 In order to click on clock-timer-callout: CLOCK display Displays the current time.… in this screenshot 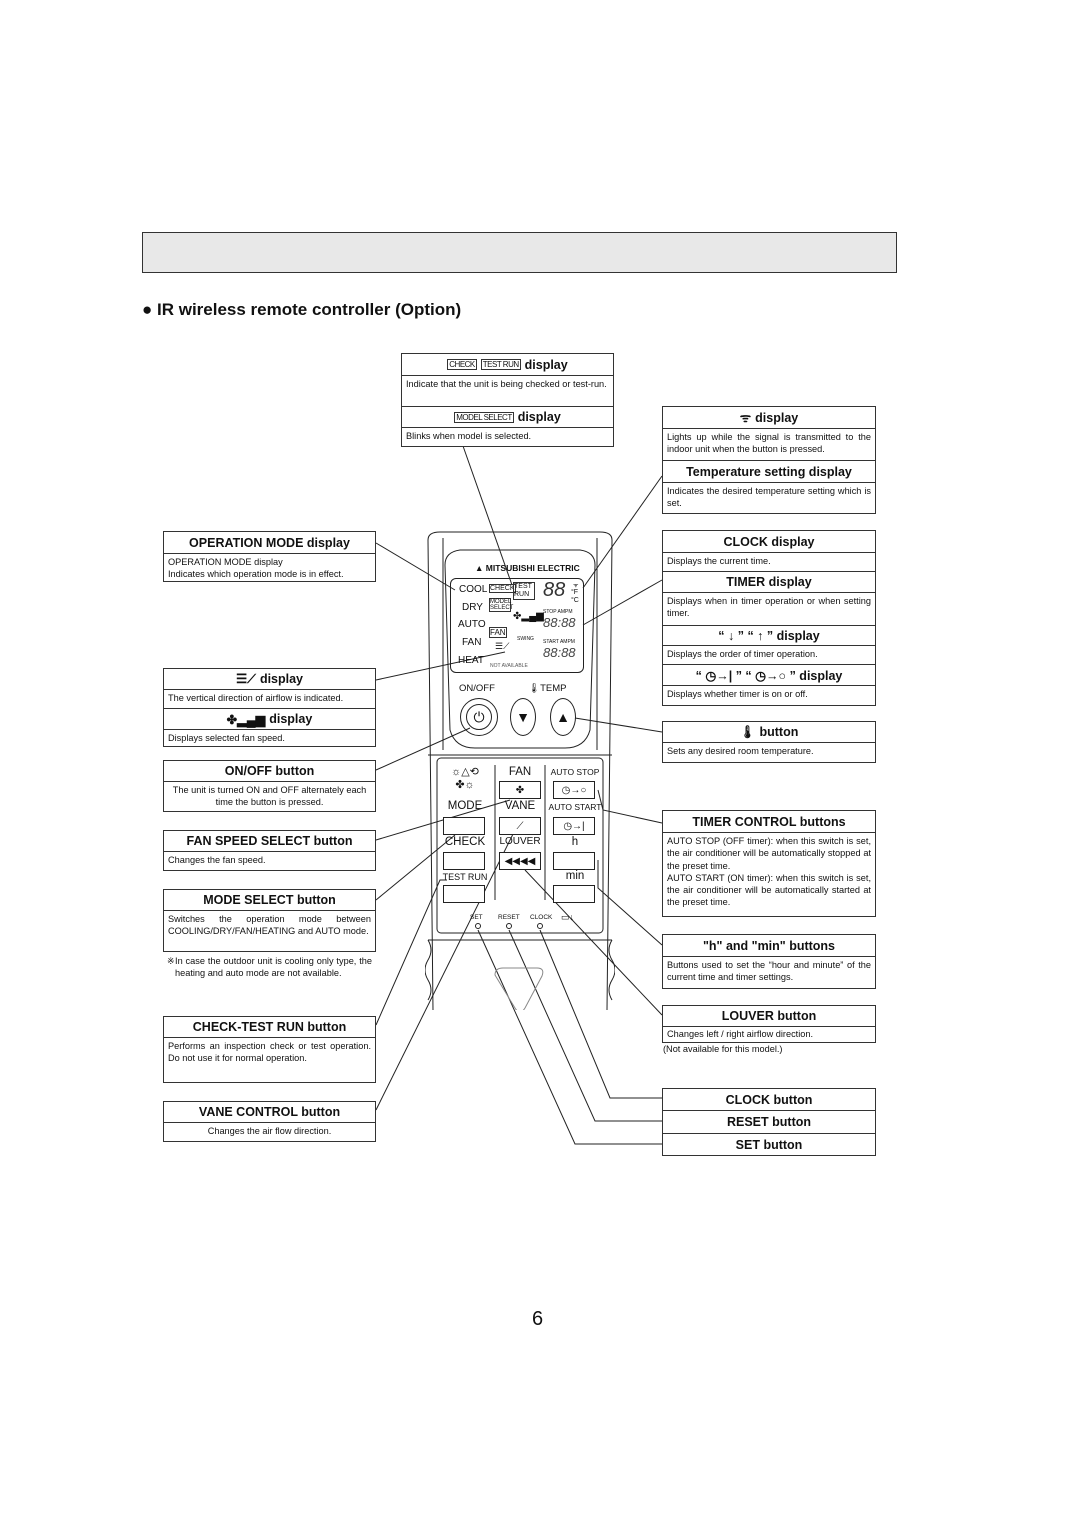, I will do `click(769, 618)`.